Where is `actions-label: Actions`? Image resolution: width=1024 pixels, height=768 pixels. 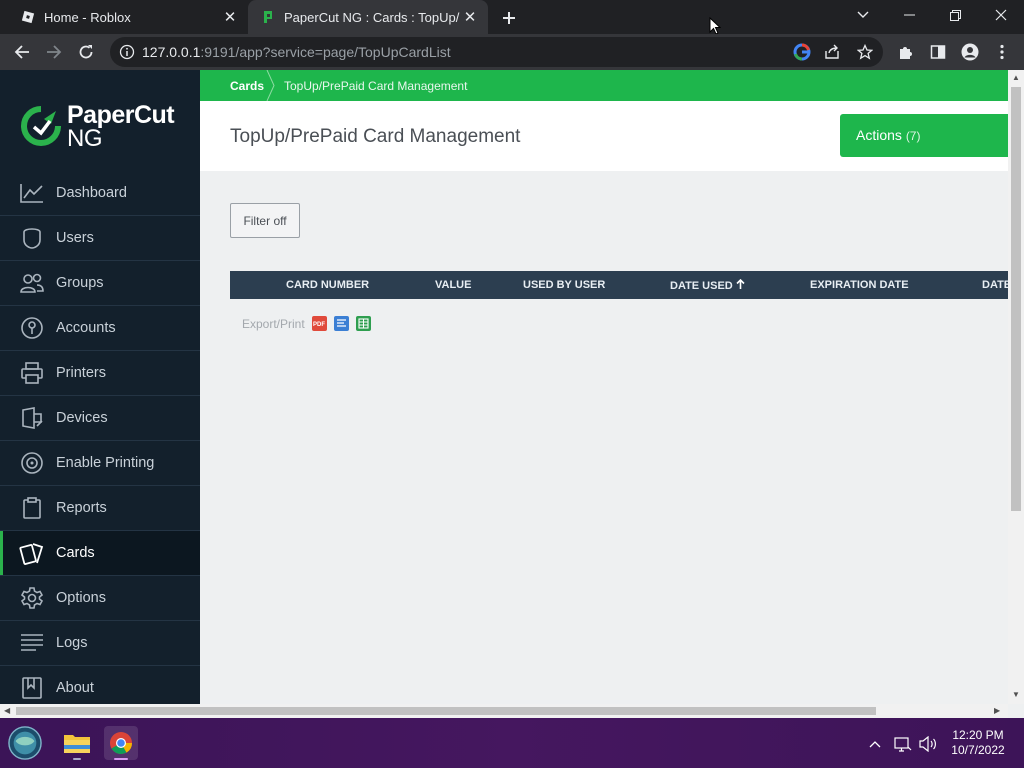 actions-label: Actions is located at coordinates (879, 135).